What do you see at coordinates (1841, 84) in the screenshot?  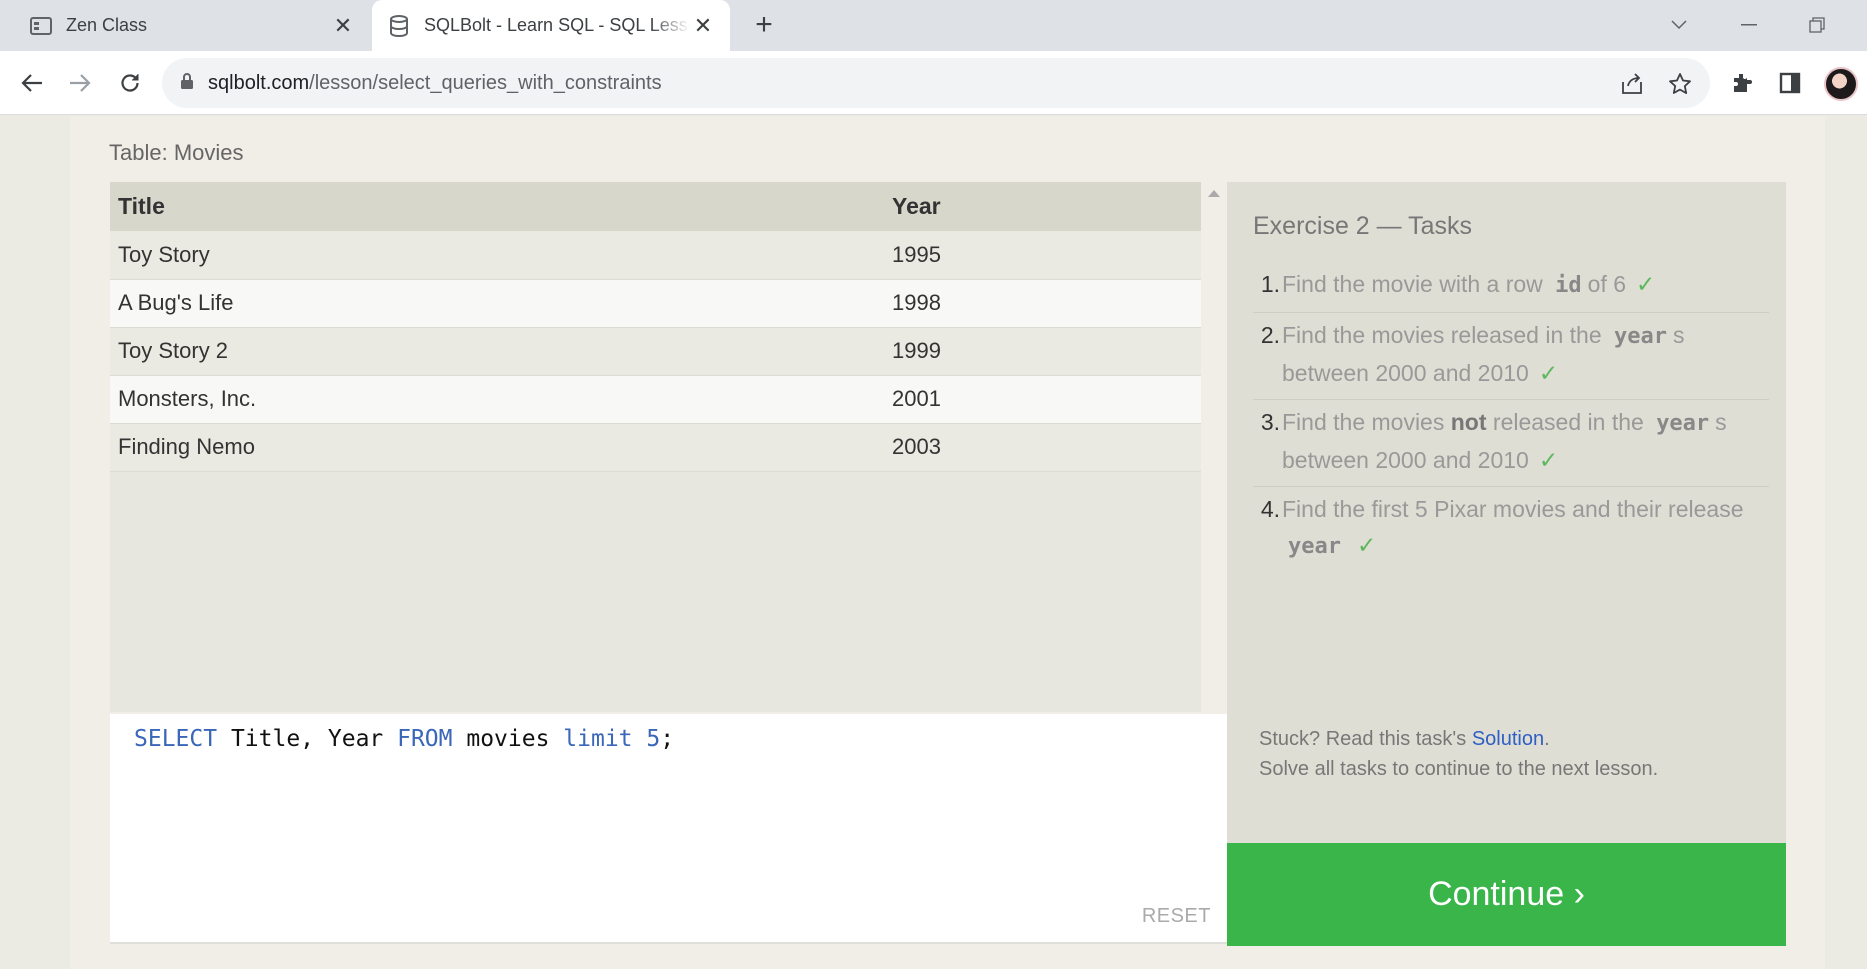 I see `profile-avatar` at bounding box center [1841, 84].